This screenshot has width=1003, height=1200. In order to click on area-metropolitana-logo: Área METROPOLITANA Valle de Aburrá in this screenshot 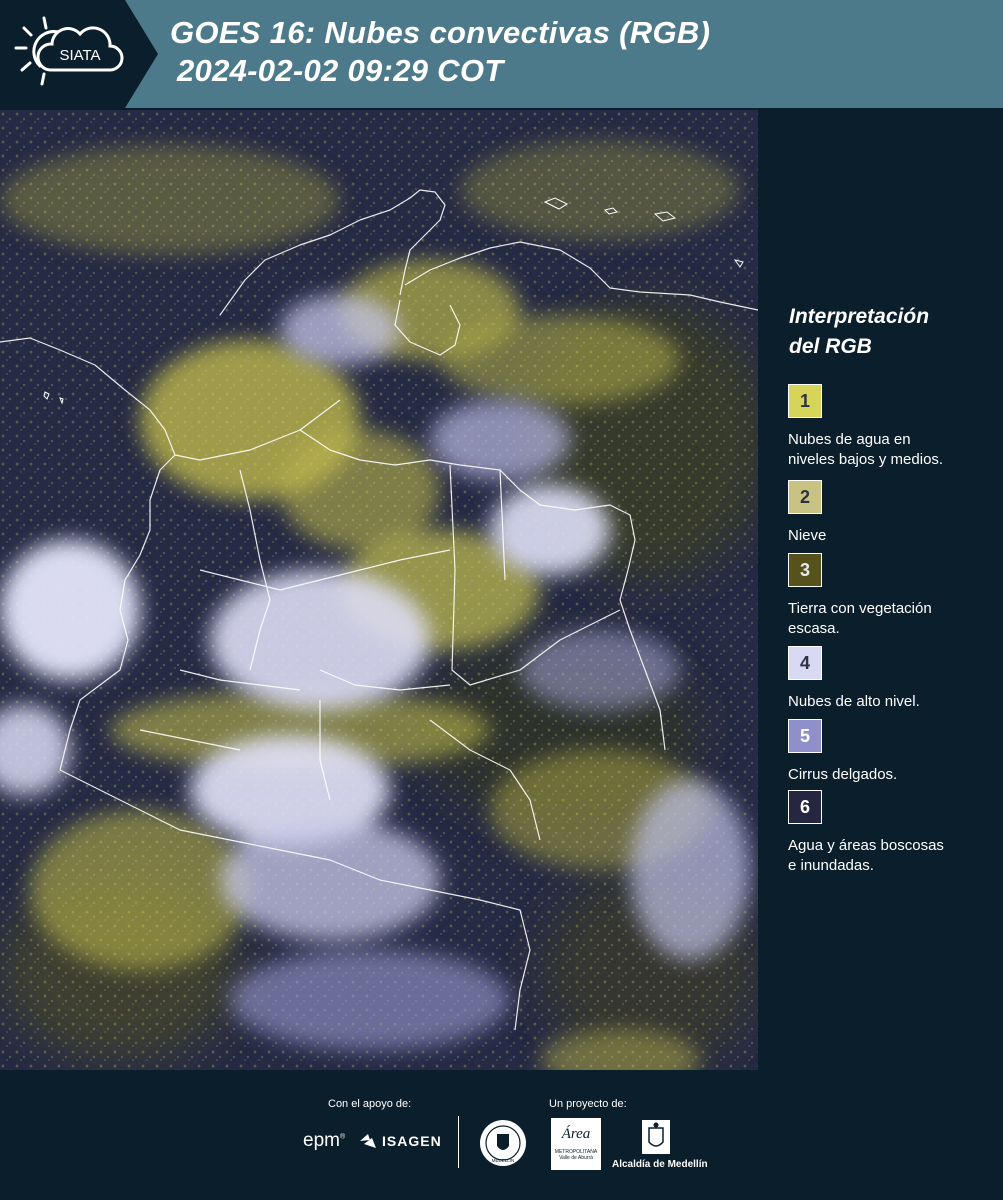, I will do `click(576, 1144)`.